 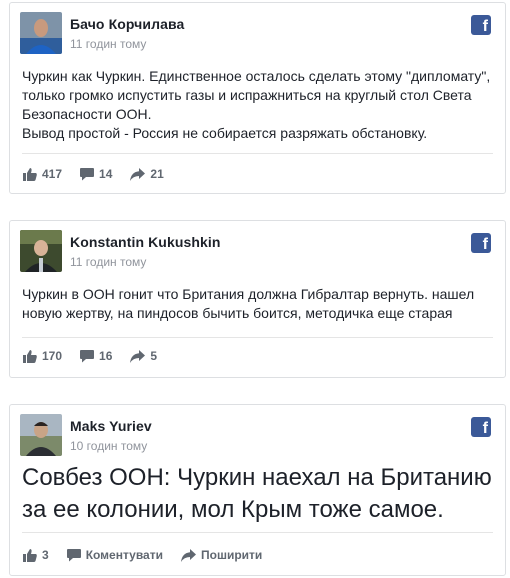 I want to click on share-button: 5, so click(x=143, y=356).